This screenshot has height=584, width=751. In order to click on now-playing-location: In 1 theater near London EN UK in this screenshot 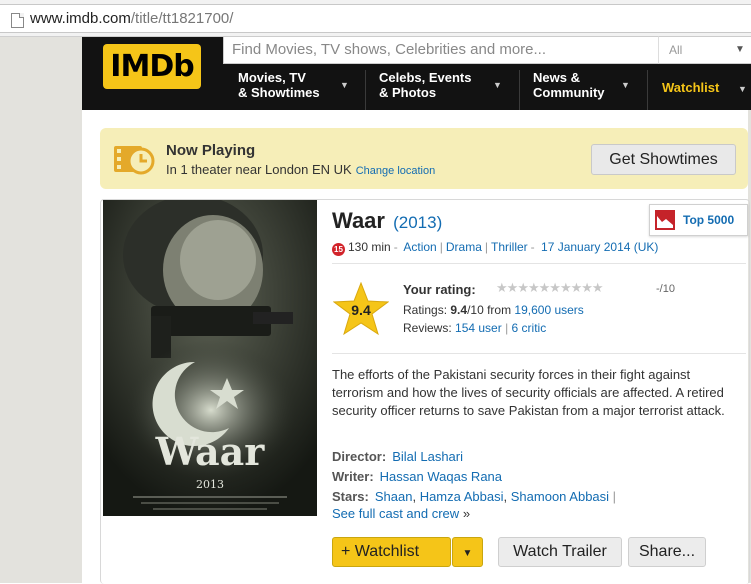, I will do `click(259, 169)`.